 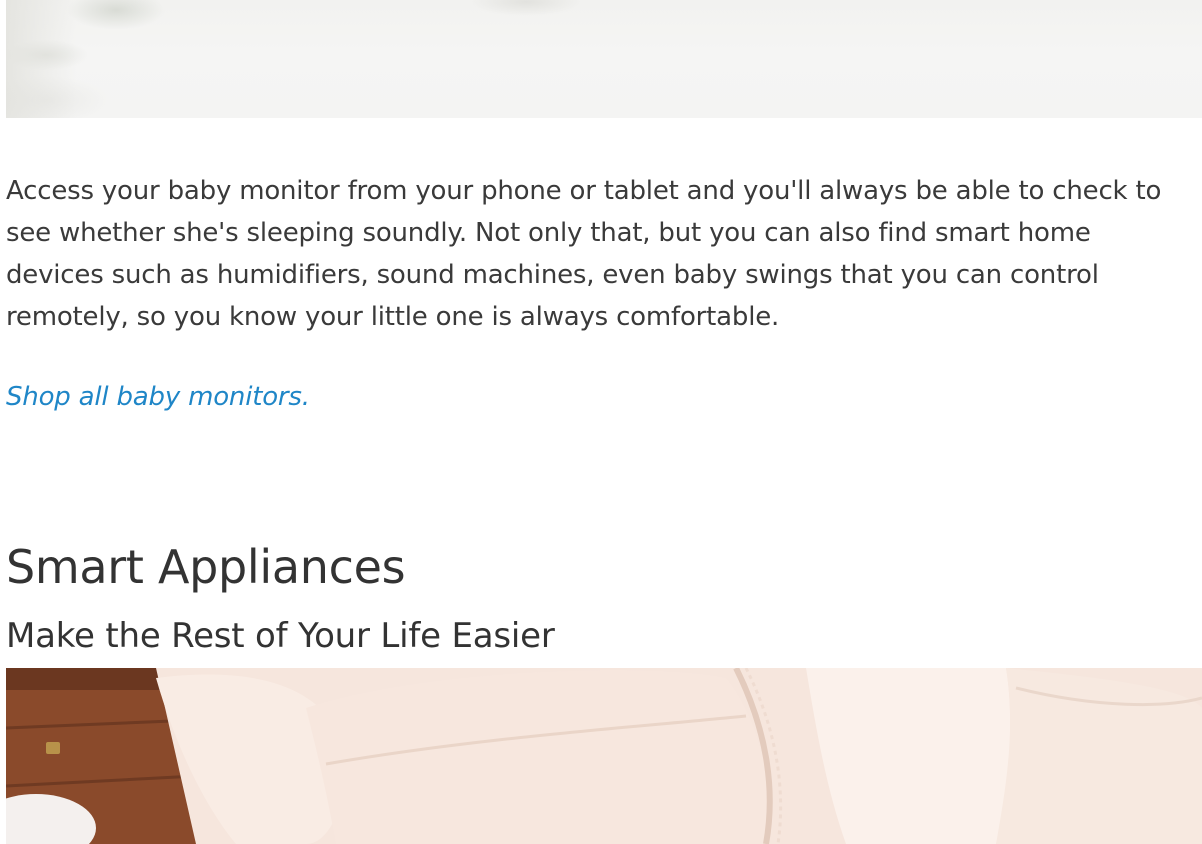 I want to click on section-subtitle: Make the Rest of Your Life Easier, so click(x=280, y=636).